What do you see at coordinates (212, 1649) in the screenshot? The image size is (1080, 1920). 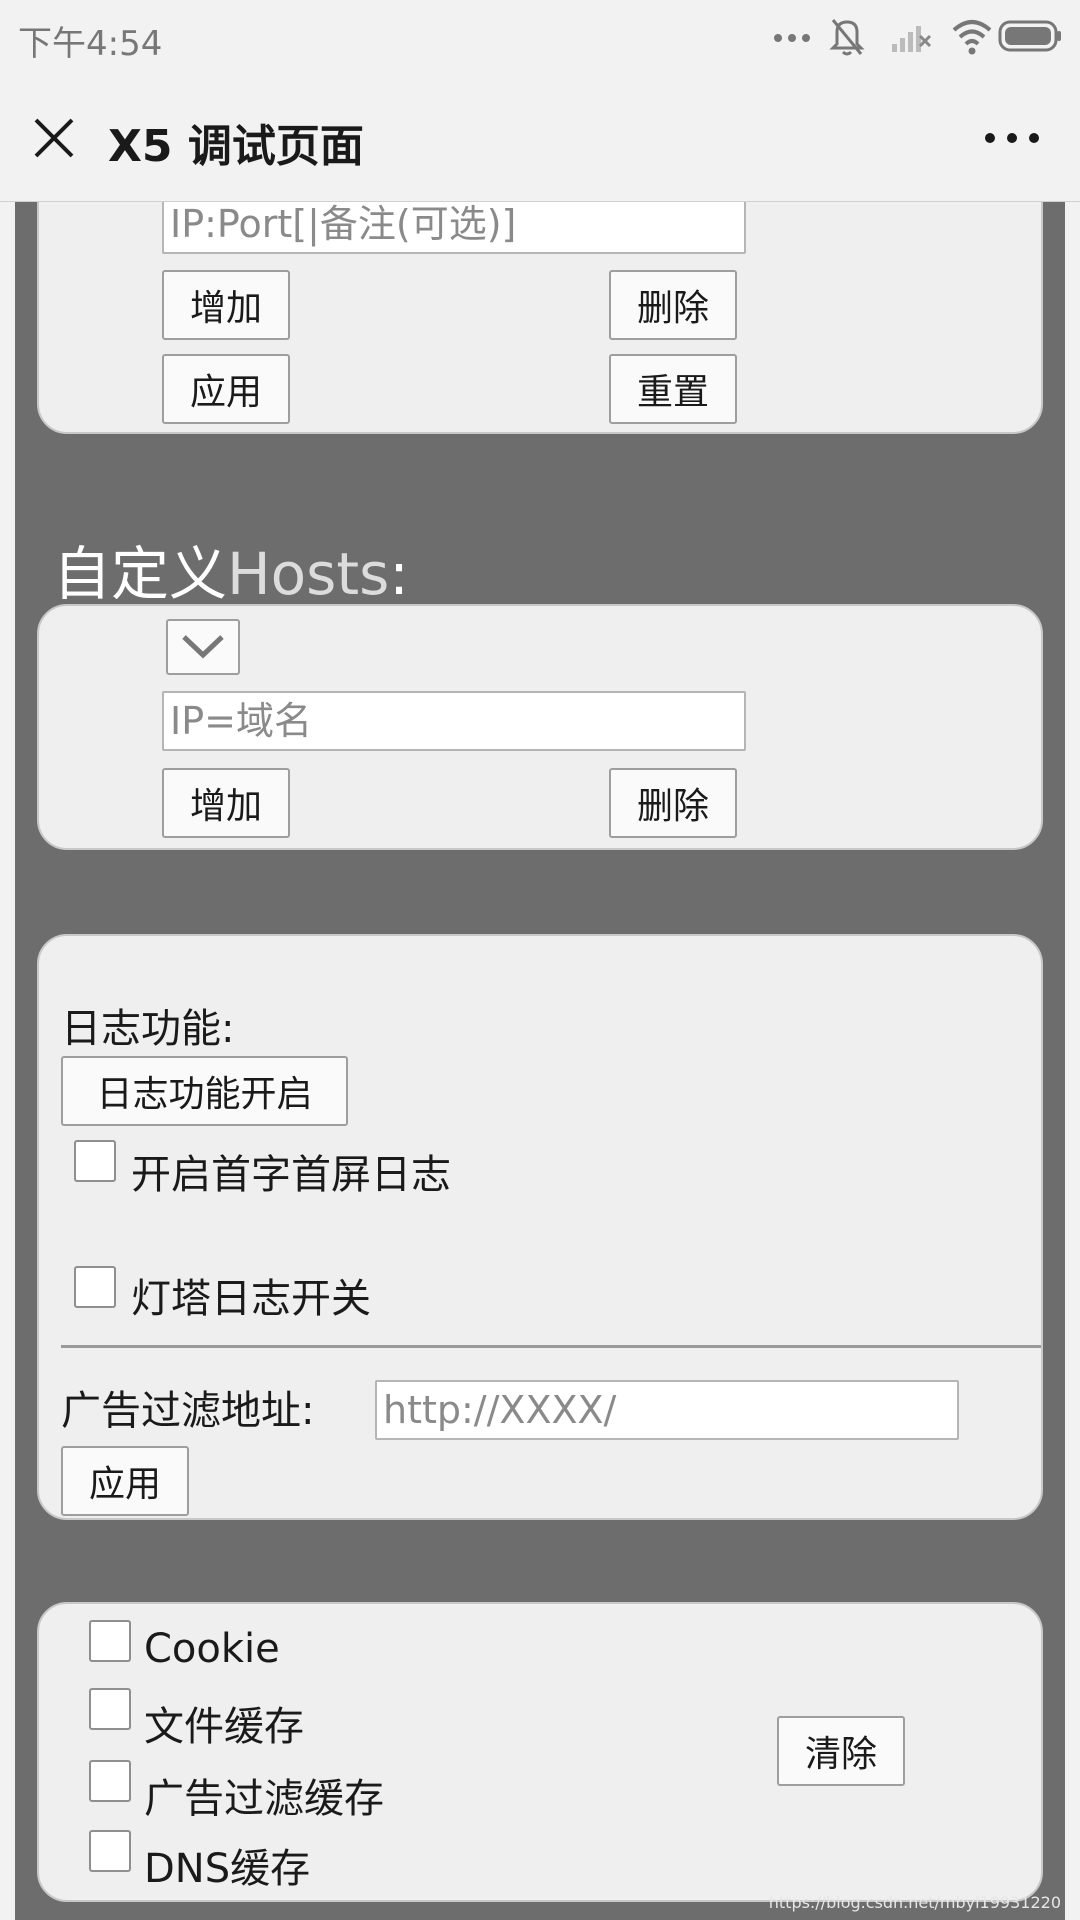 I see `cookie-label: Cookie` at bounding box center [212, 1649].